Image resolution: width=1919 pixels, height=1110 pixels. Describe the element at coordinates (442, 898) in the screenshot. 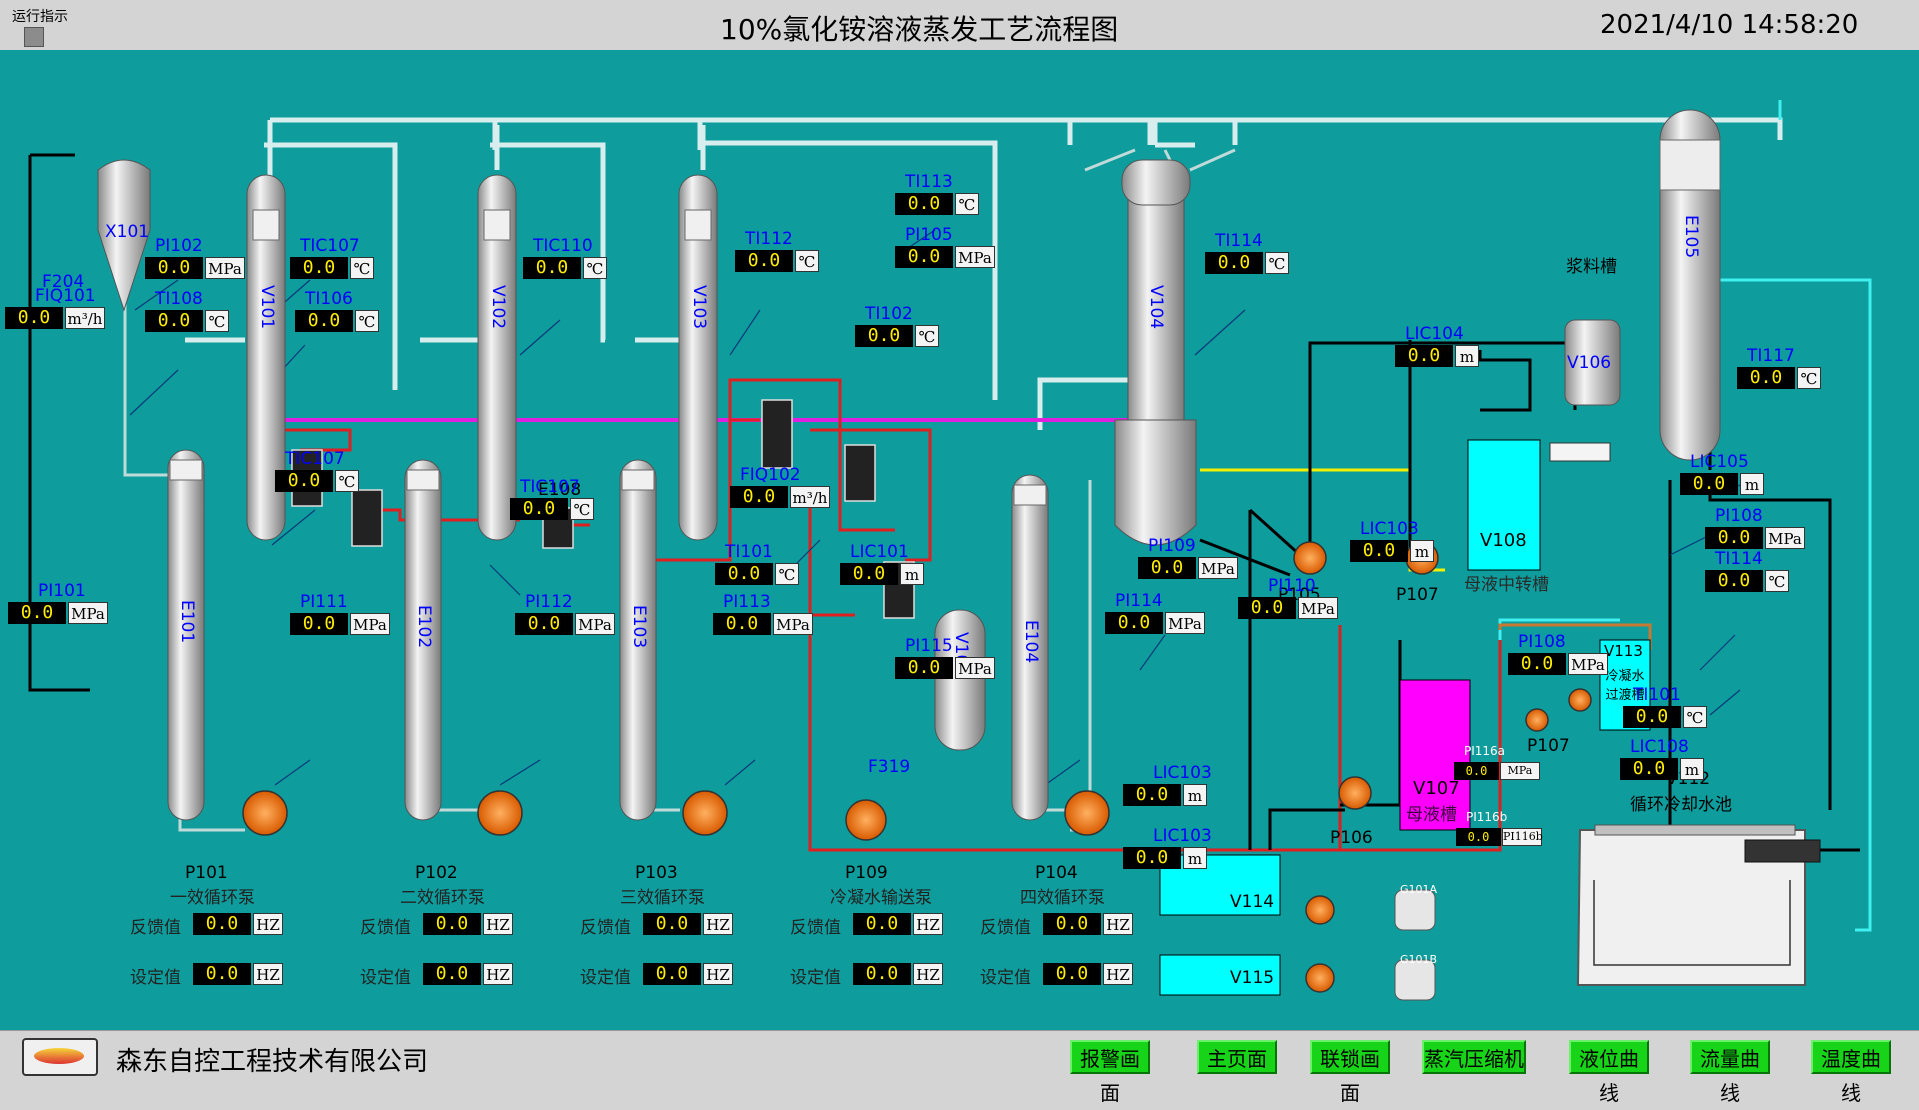

I see `pump-panel-name: 二效循环泵` at that location.